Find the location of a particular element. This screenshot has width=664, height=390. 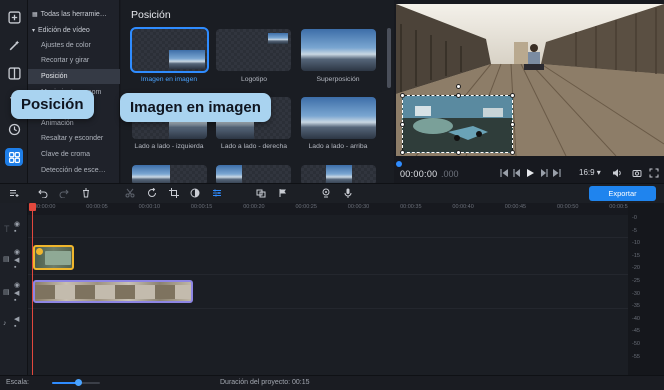

next-frame-icon is located at coordinates (544, 173).